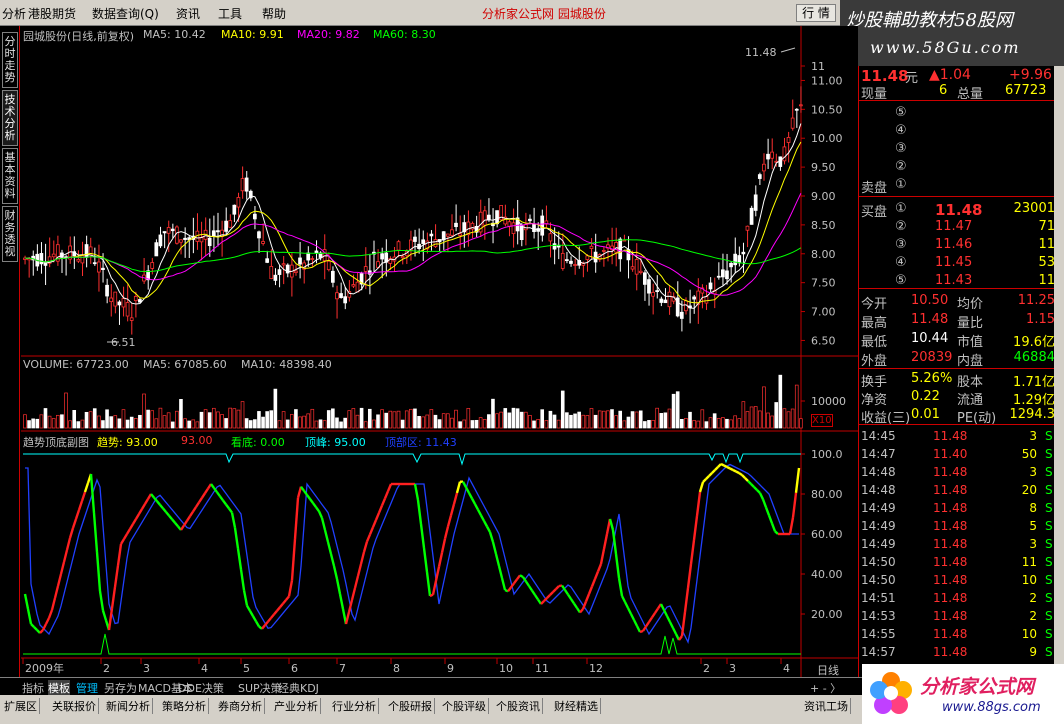 The image size is (1064, 724). What do you see at coordinates (957, 653) in the screenshot?
I see `tick-row: 14:57 11.48 9 S` at bounding box center [957, 653].